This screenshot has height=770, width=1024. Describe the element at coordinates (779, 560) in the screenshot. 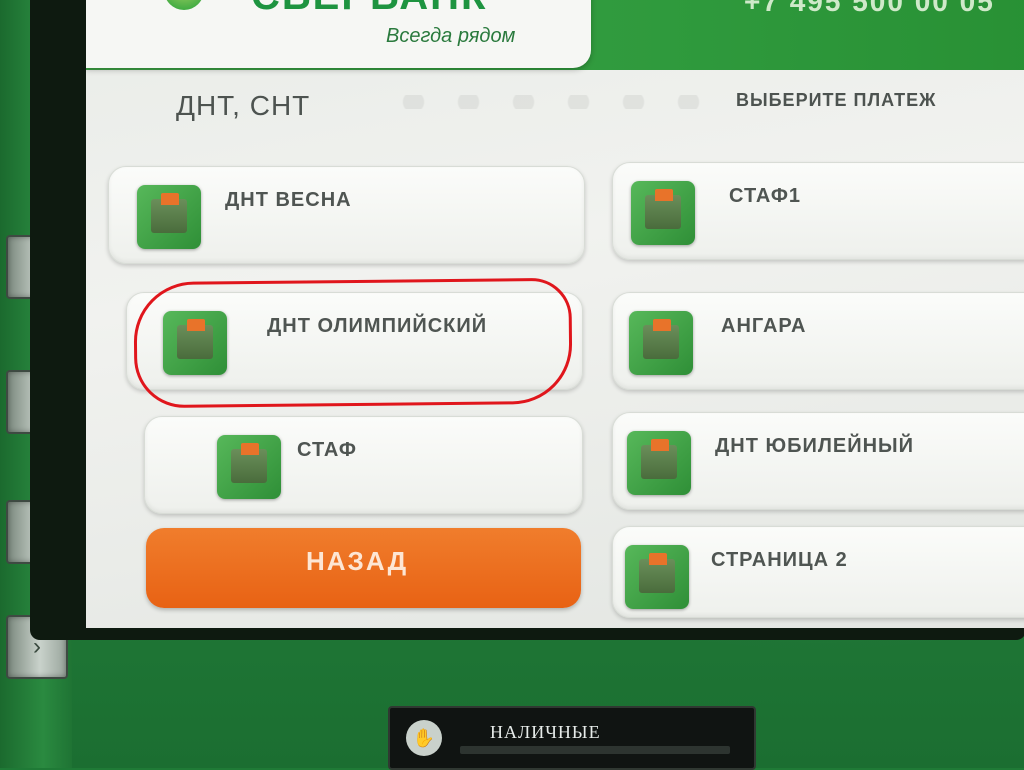

I see `option-label: СТРАНИЦА 2` at that location.